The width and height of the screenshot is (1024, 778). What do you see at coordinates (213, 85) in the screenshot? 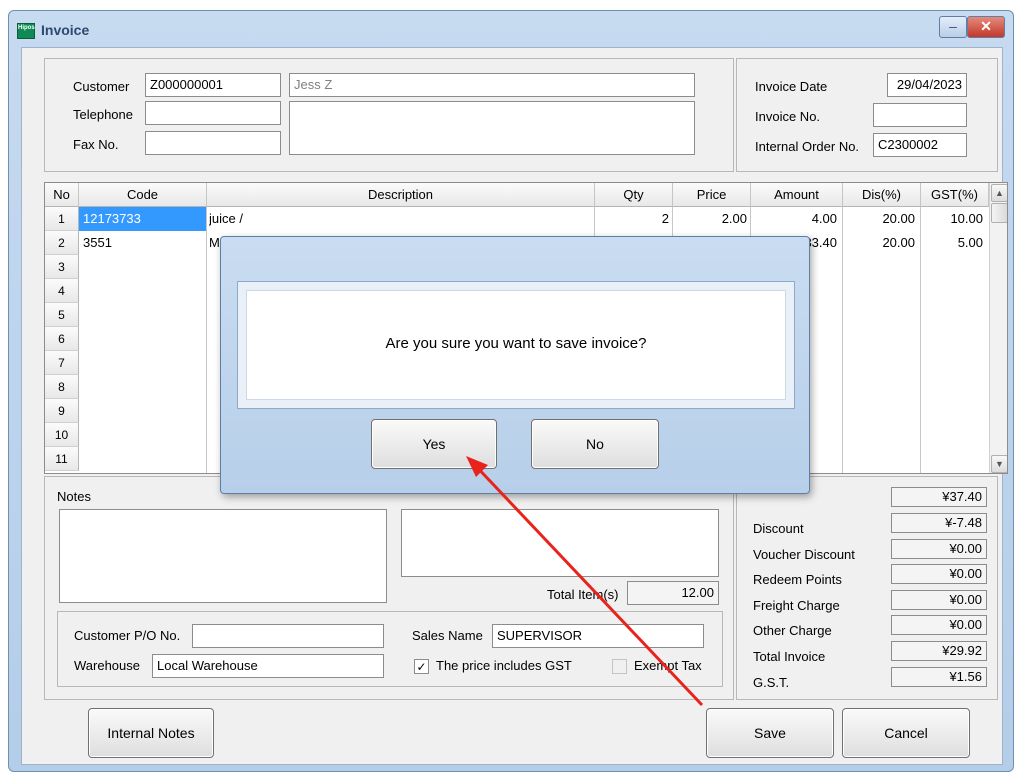
I see `customer-code-field: Z000000001` at bounding box center [213, 85].